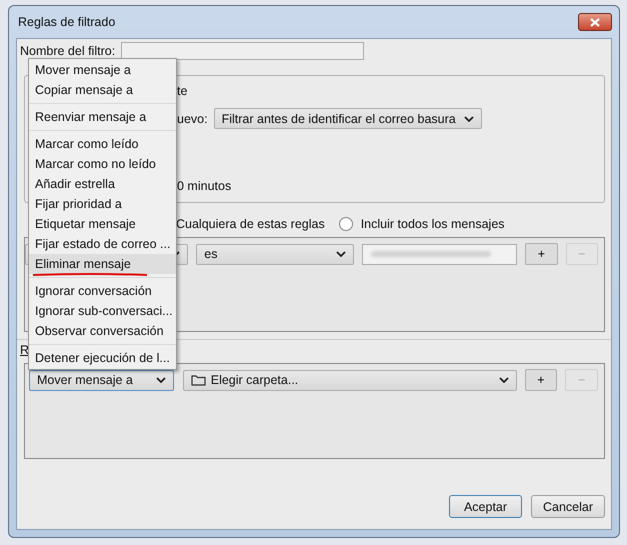 This screenshot has height=545, width=627. I want to click on folder-icon, so click(198, 380).